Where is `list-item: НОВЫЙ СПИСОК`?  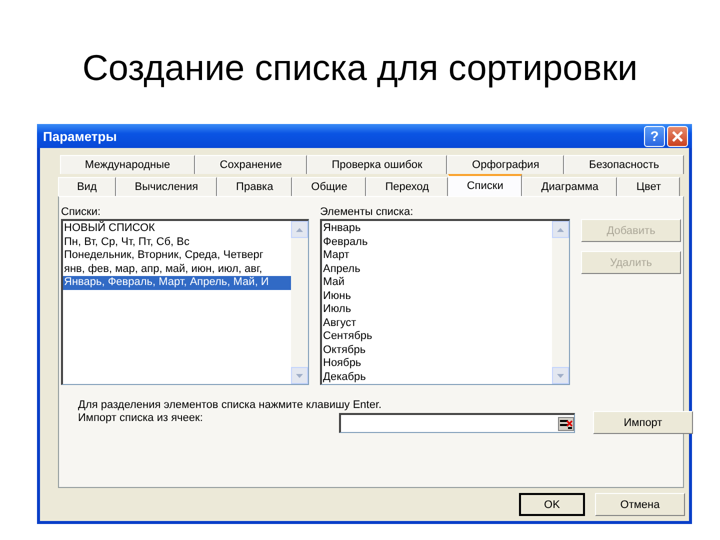 list-item: НОВЫЙ СПИСОК is located at coordinates (177, 229).